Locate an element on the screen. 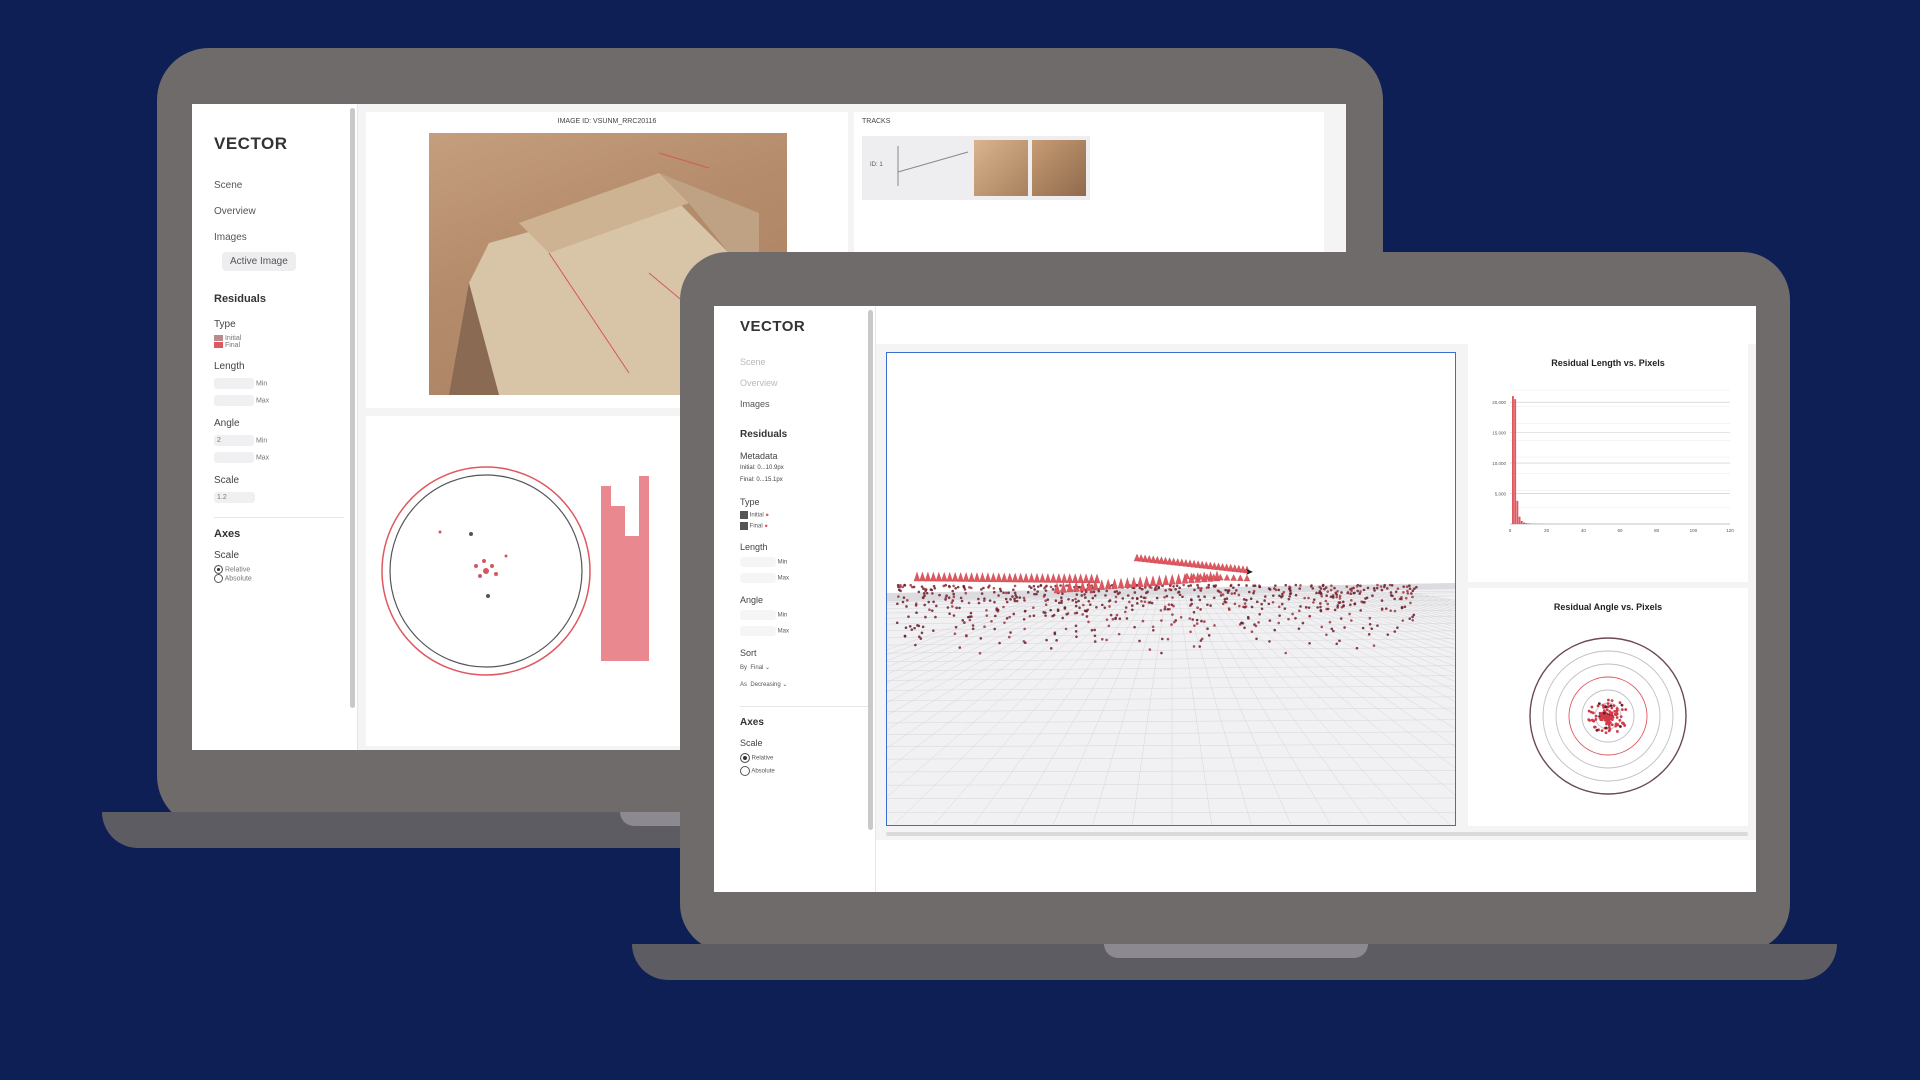 The height and width of the screenshot is (1080, 1920). back-length-max-input is located at coordinates (234, 400).